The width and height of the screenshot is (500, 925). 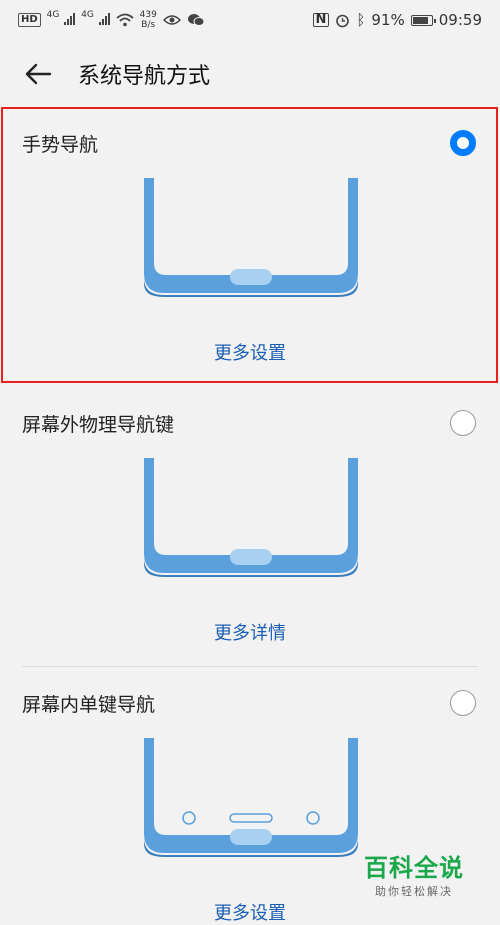 What do you see at coordinates (95, 20) in the screenshot?
I see `signal-2: 4G` at bounding box center [95, 20].